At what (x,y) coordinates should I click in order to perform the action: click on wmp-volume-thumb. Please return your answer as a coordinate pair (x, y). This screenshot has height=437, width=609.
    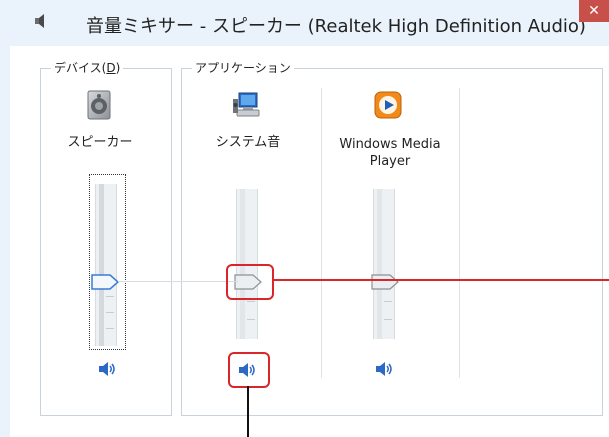
    Looking at the image, I should click on (386, 282).